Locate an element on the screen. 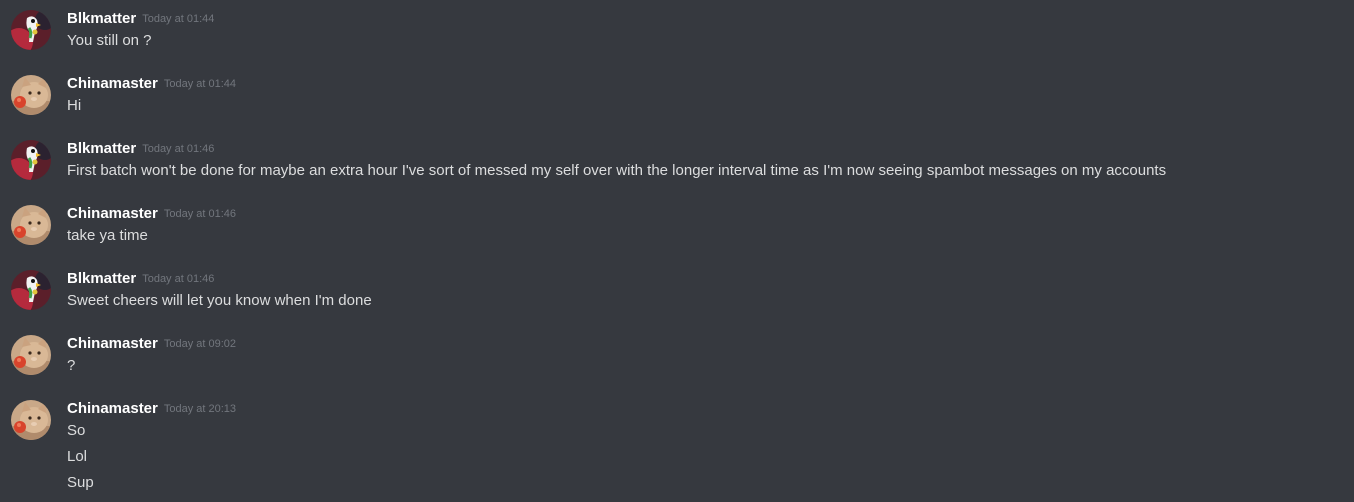 This screenshot has height=502, width=1354. timestamp: Today at 09:02 is located at coordinates (200, 344).